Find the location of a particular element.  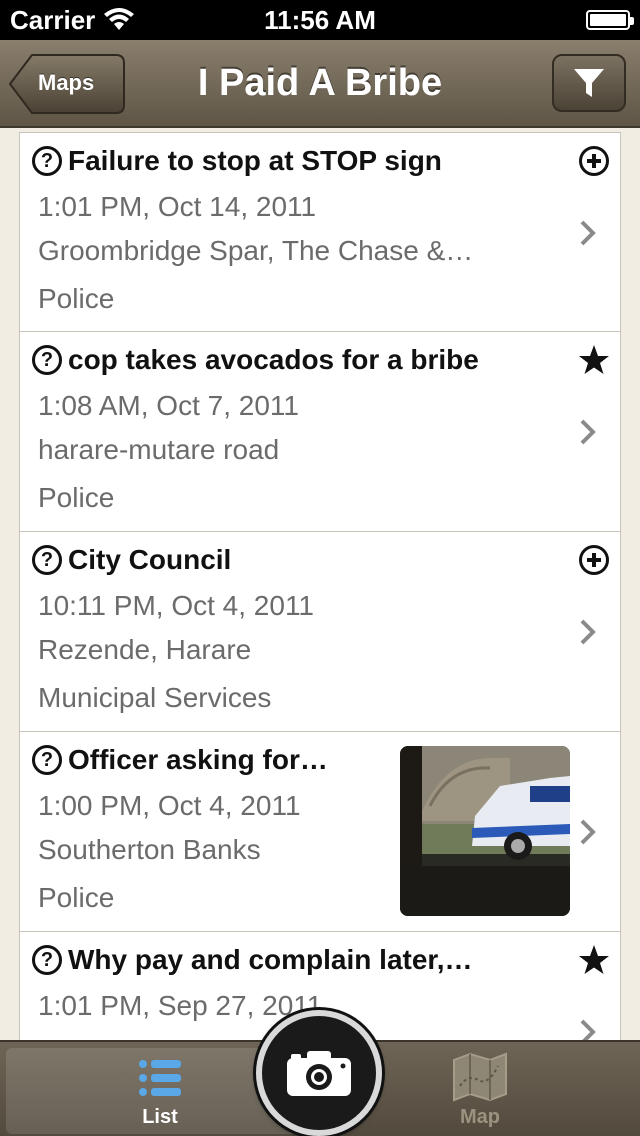

page-title: I Paid A Bribe is located at coordinates (320, 82).